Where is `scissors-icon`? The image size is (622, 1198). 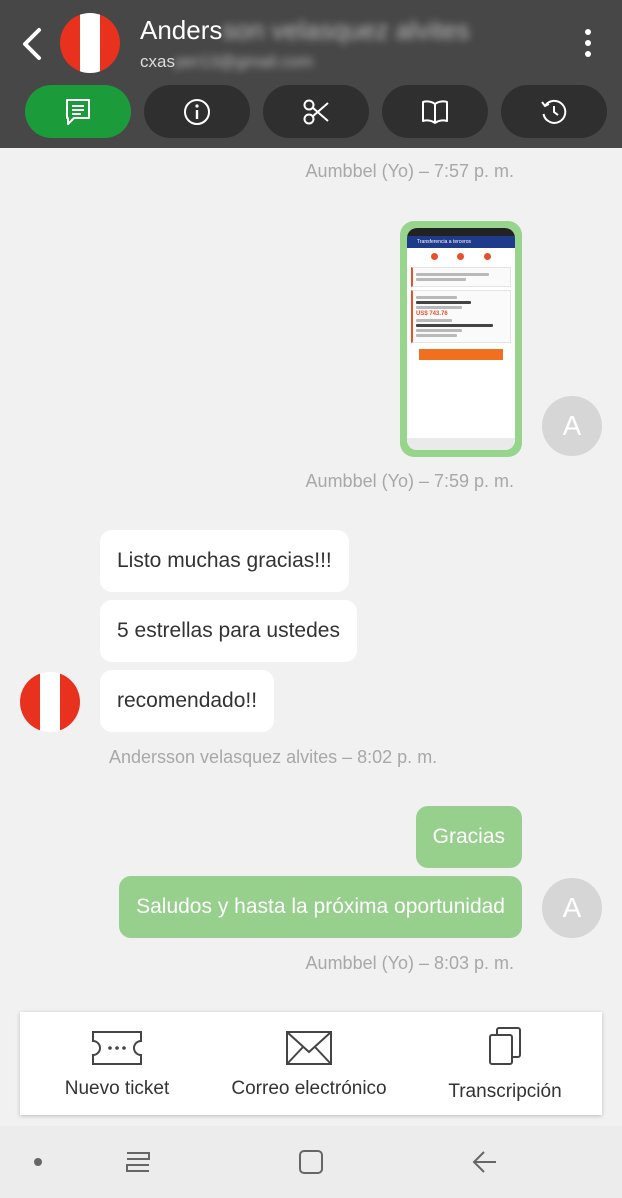 scissors-icon is located at coordinates (316, 111).